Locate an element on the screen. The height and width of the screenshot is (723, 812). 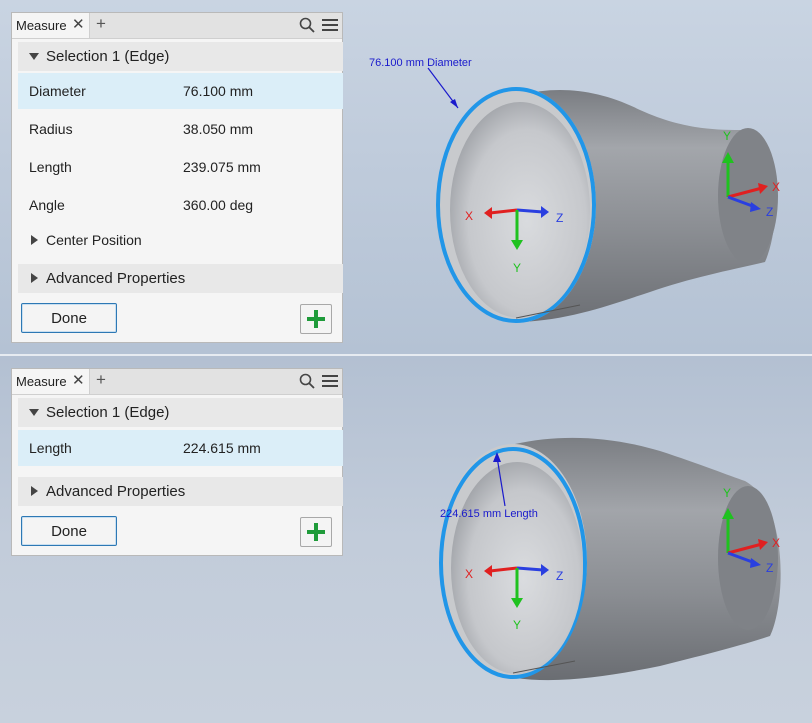
property-row-angle: Angle 360.00 deg is located at coordinates (180, 205).